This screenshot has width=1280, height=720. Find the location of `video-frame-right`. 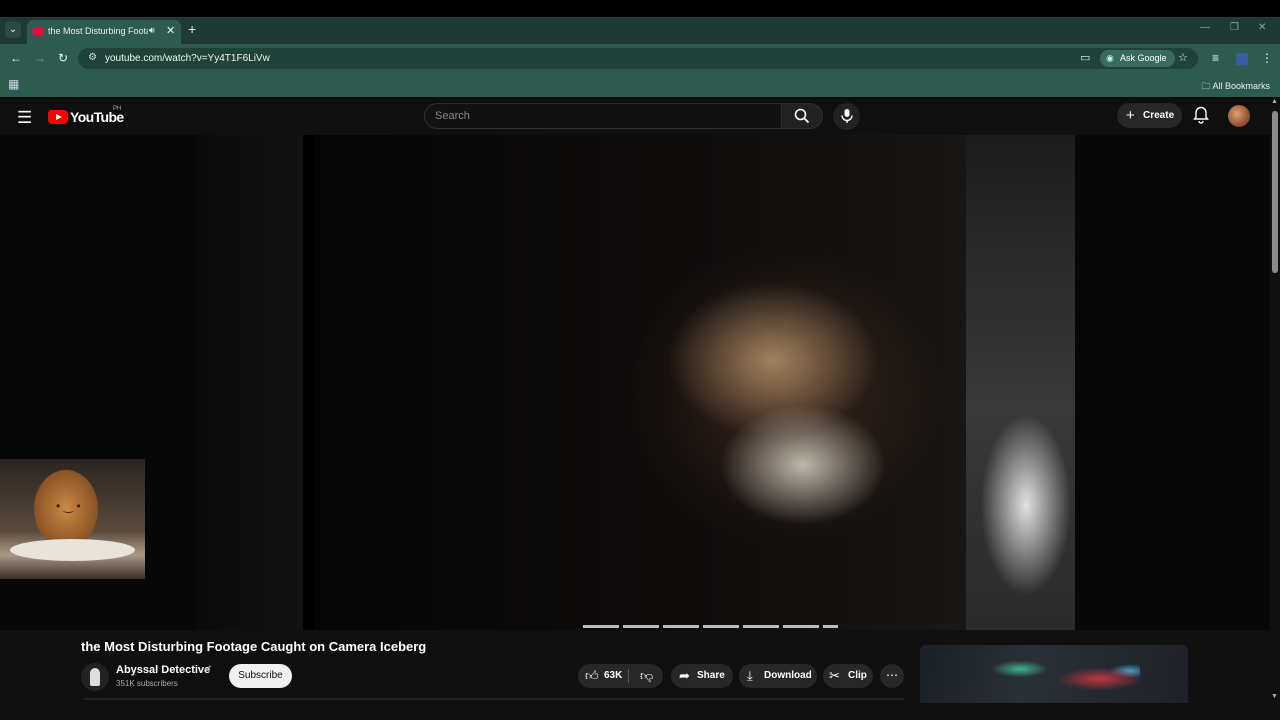

video-frame-right is located at coordinates (1020, 382).